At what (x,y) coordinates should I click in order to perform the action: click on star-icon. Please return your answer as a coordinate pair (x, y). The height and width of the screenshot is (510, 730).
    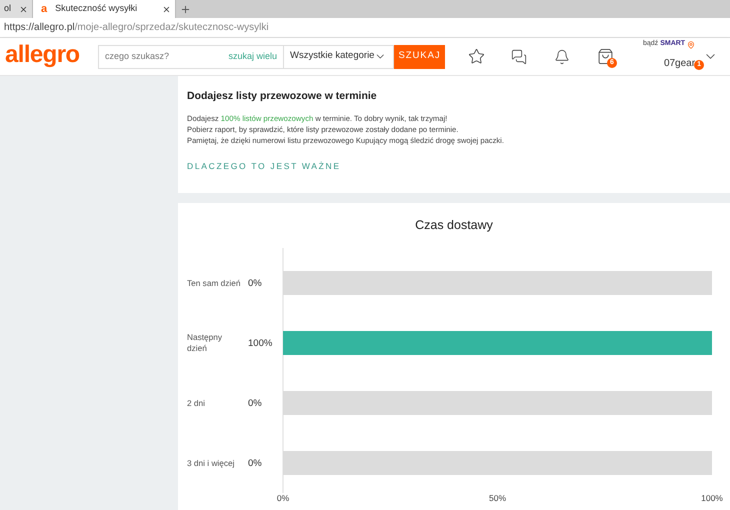
    Looking at the image, I should click on (476, 56).